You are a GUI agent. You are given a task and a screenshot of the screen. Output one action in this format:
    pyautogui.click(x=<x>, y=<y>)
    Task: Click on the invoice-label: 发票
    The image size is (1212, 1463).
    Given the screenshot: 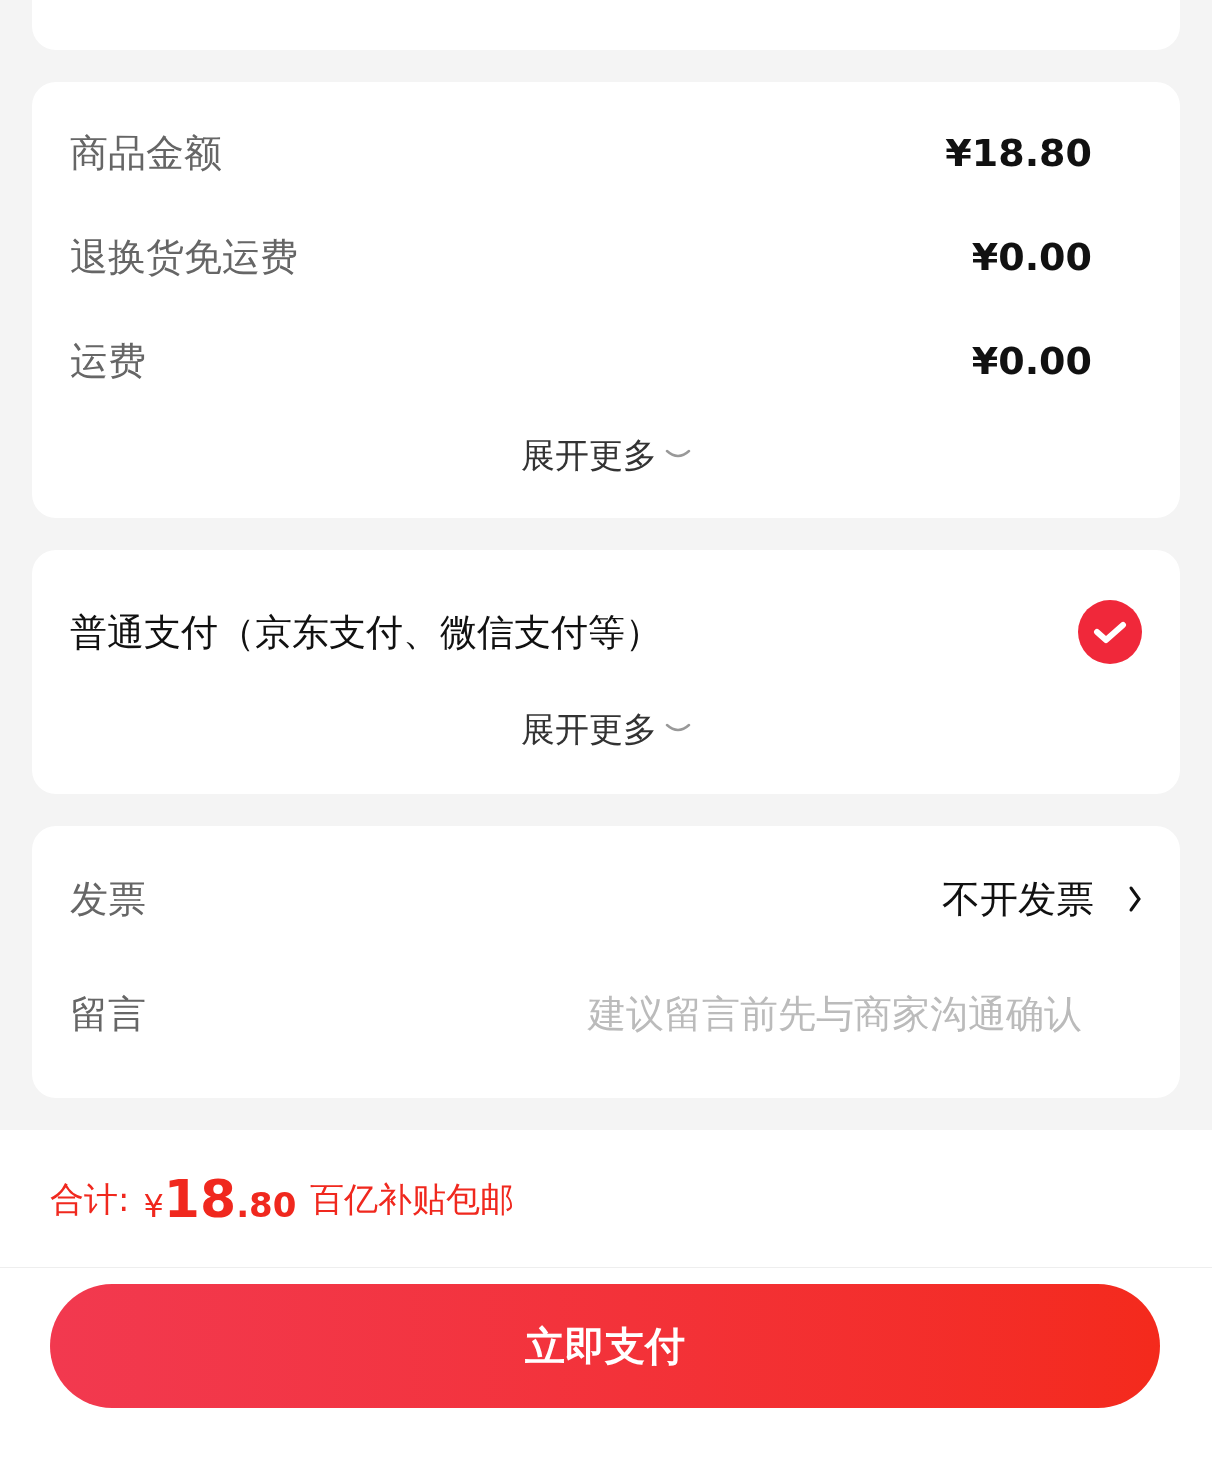 What is the action you would take?
    pyautogui.click(x=108, y=899)
    